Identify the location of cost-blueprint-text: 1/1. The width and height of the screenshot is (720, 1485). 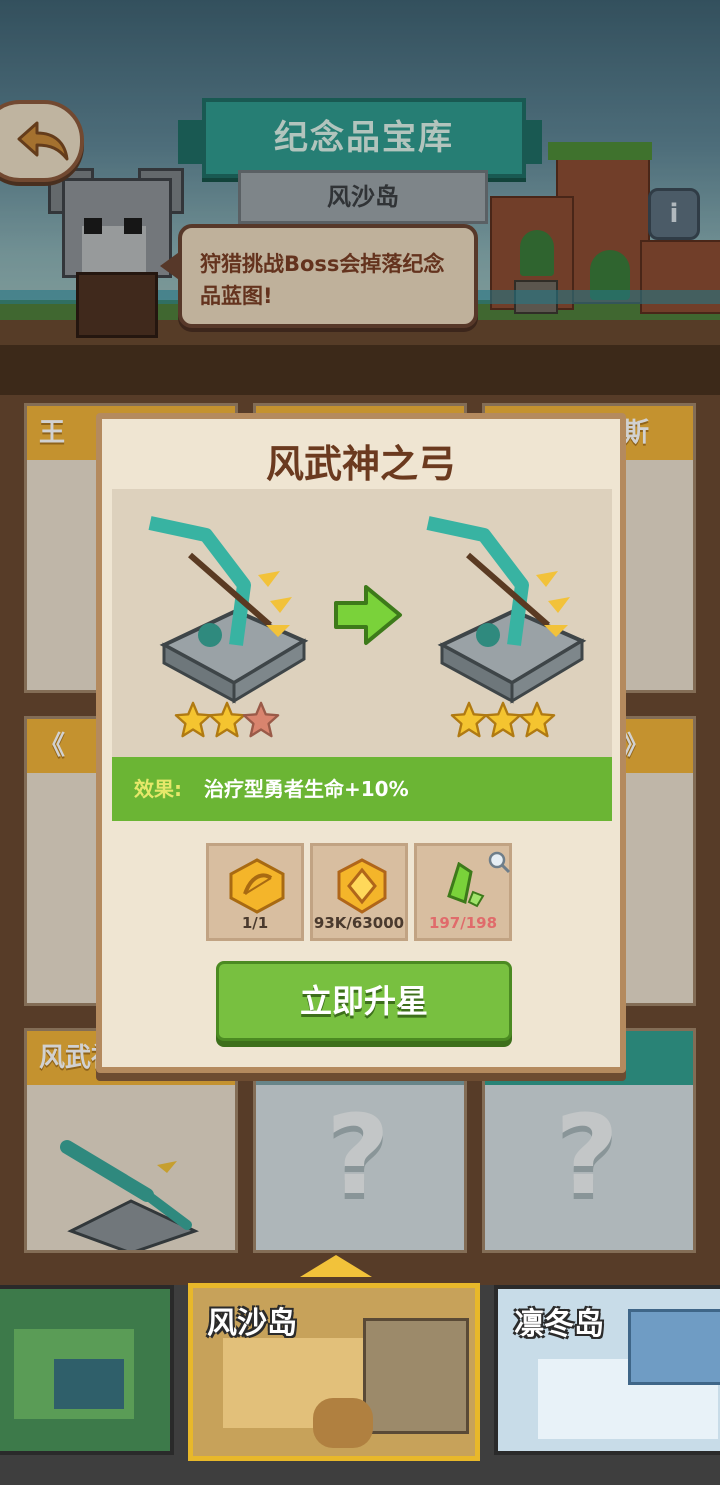
(255, 923).